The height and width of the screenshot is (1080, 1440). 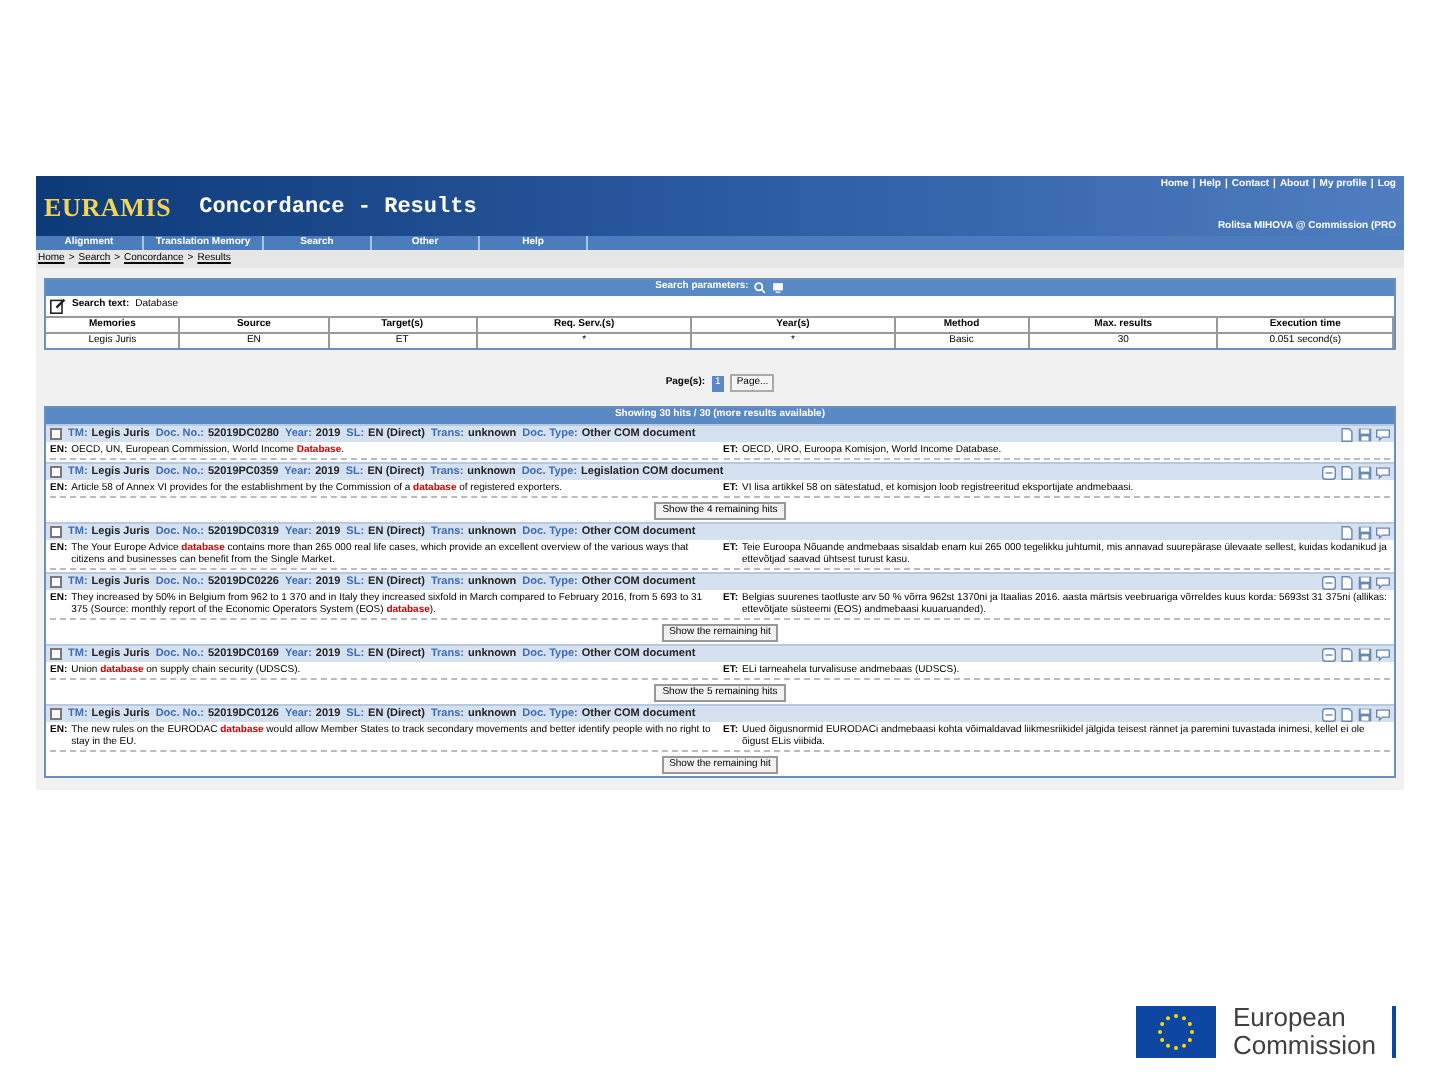 I want to click on monitor-icon, so click(x=778, y=288).